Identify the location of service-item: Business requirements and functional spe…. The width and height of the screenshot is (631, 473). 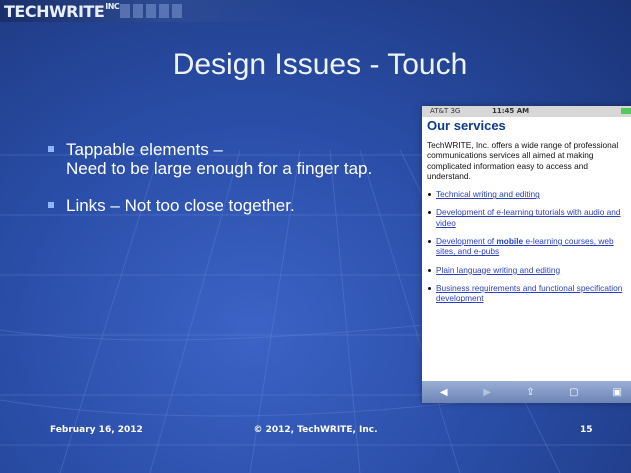
(529, 293).